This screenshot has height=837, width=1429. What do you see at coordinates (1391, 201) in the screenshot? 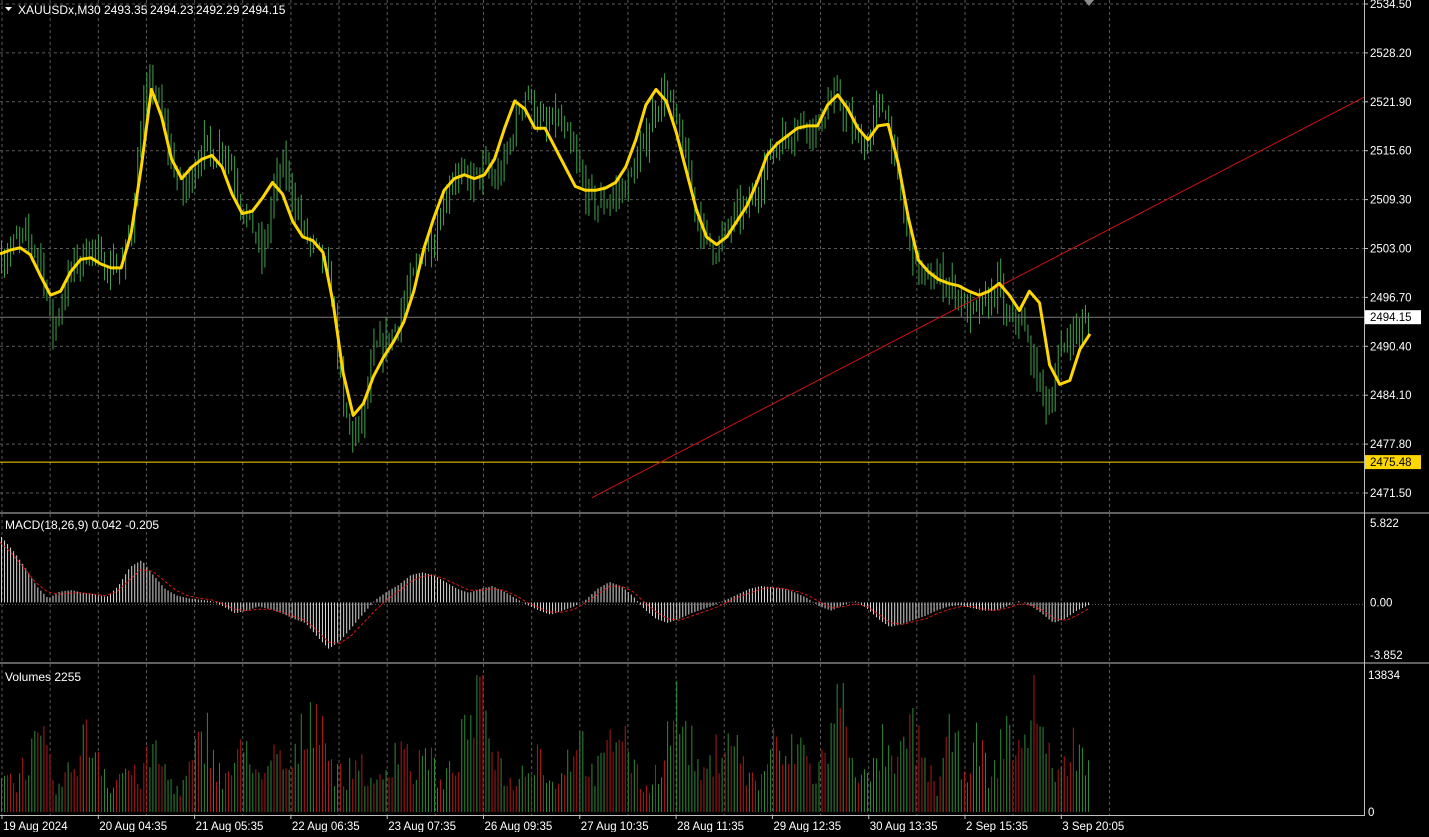
I see `price-tick-label: 2509.30` at bounding box center [1391, 201].